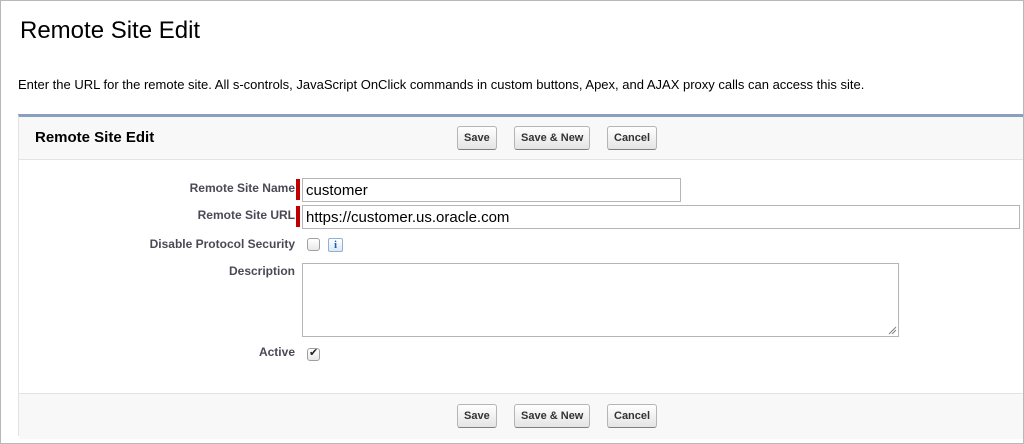 This screenshot has height=444, width=1024. I want to click on disable-protocol-security-label: Disable Protocol Security, so click(222, 244).